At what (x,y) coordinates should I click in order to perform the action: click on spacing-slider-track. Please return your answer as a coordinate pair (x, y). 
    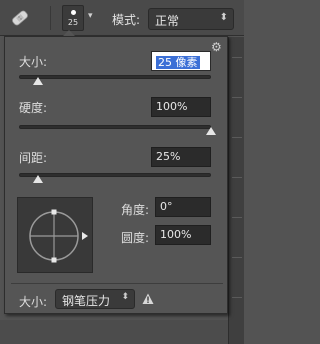
    Looking at the image, I should click on (115, 175).